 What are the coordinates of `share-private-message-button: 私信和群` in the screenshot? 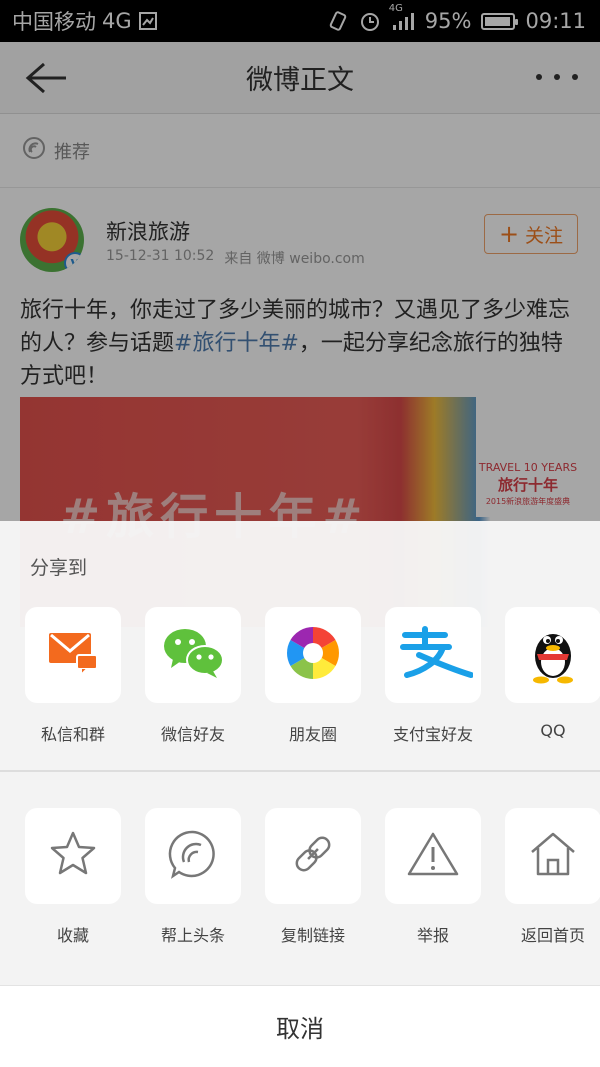 It's located at (73, 676).